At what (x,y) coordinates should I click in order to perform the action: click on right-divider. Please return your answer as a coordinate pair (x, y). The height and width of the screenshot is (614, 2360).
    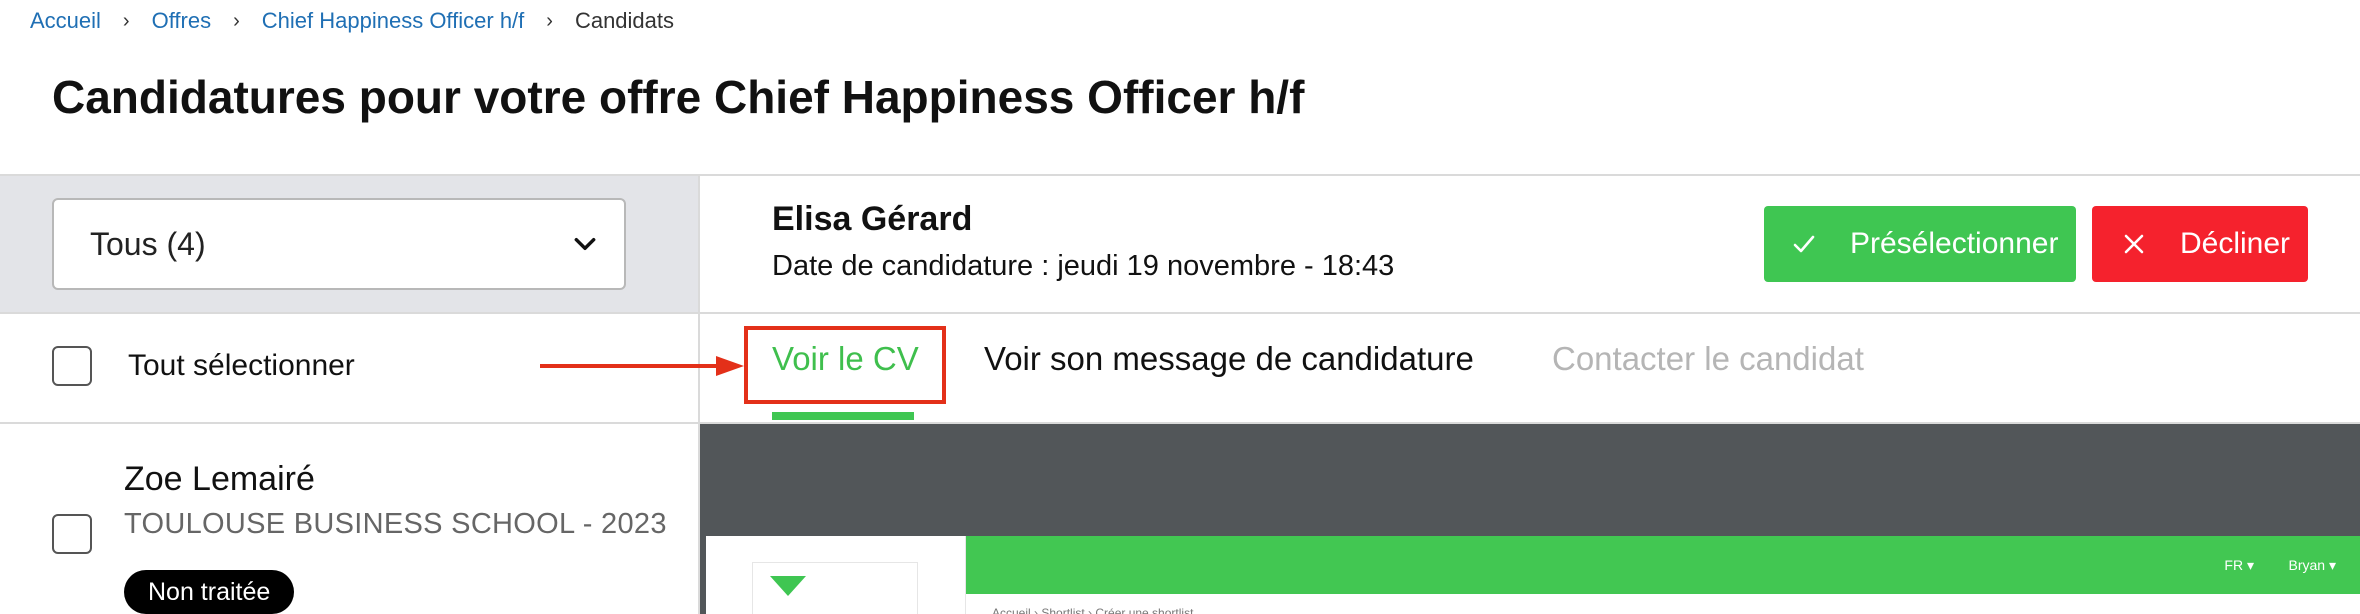
    Looking at the image, I should click on (1530, 313).